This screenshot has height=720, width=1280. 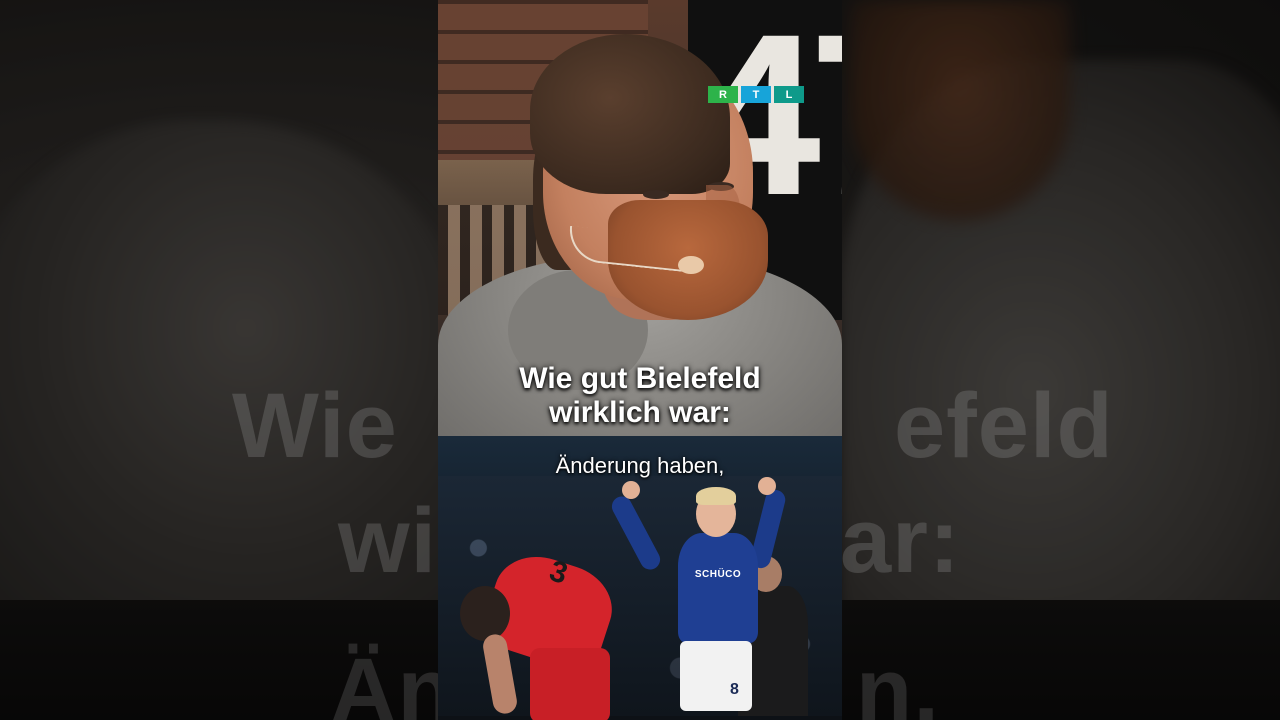 What do you see at coordinates (718, 588) in the screenshot?
I see `blue-jersey` at bounding box center [718, 588].